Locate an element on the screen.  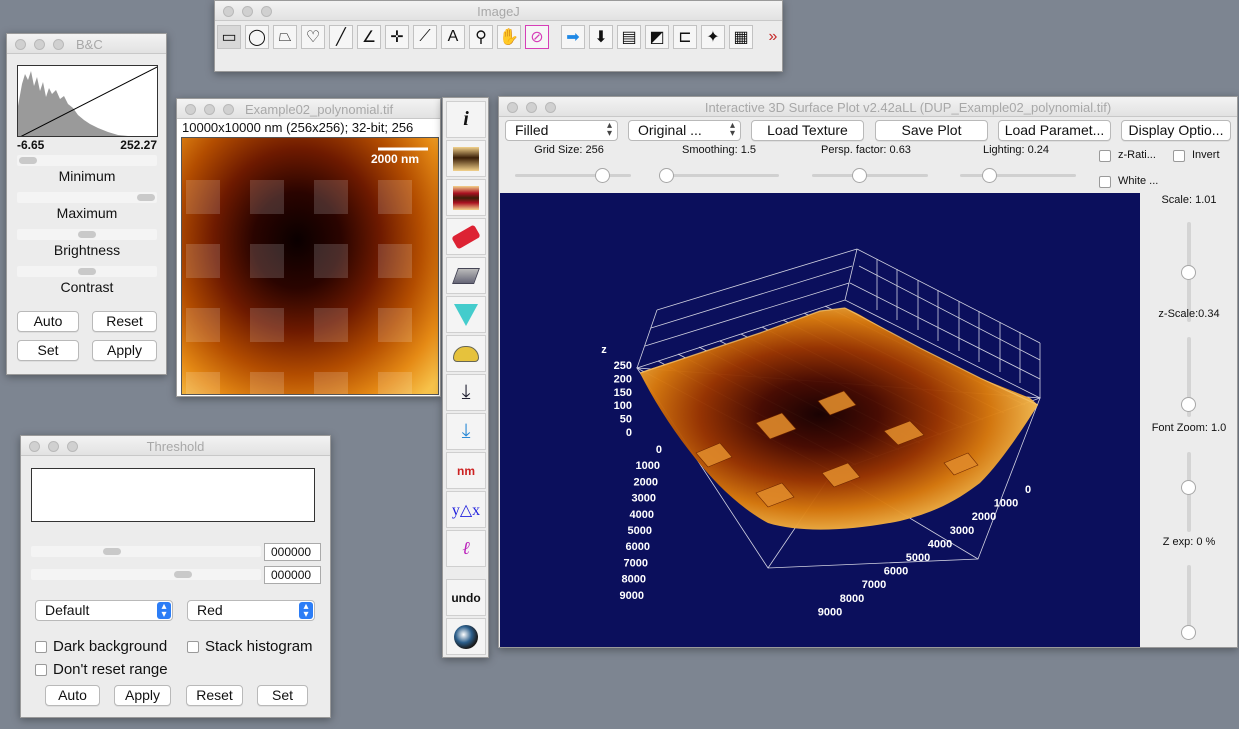
axis-tool-button: y△x is located at coordinates (466, 509).